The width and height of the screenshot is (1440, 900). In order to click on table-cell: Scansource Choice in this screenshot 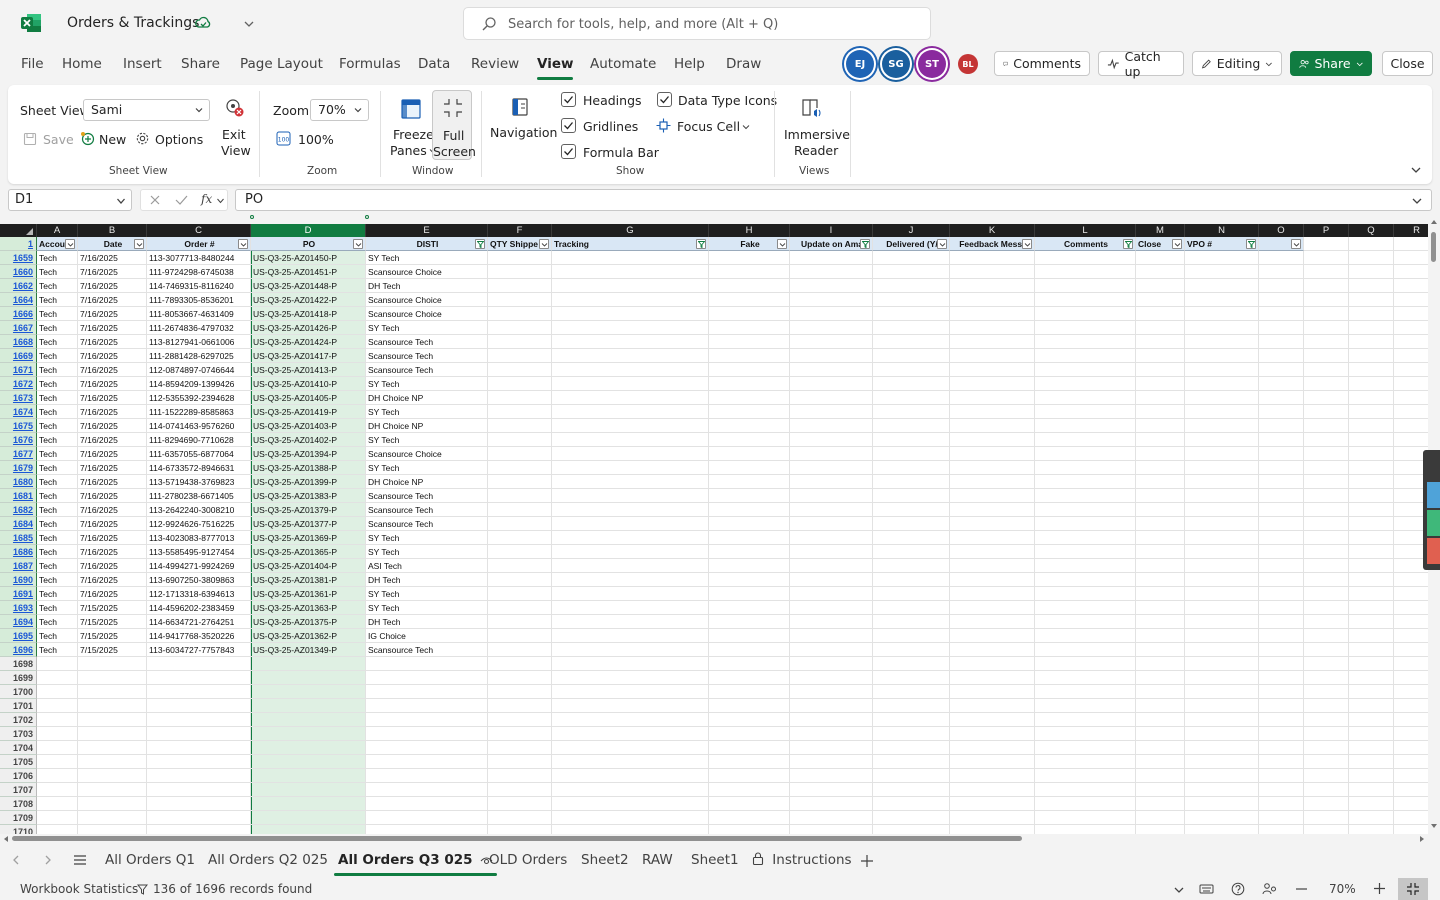, I will do `click(427, 454)`.